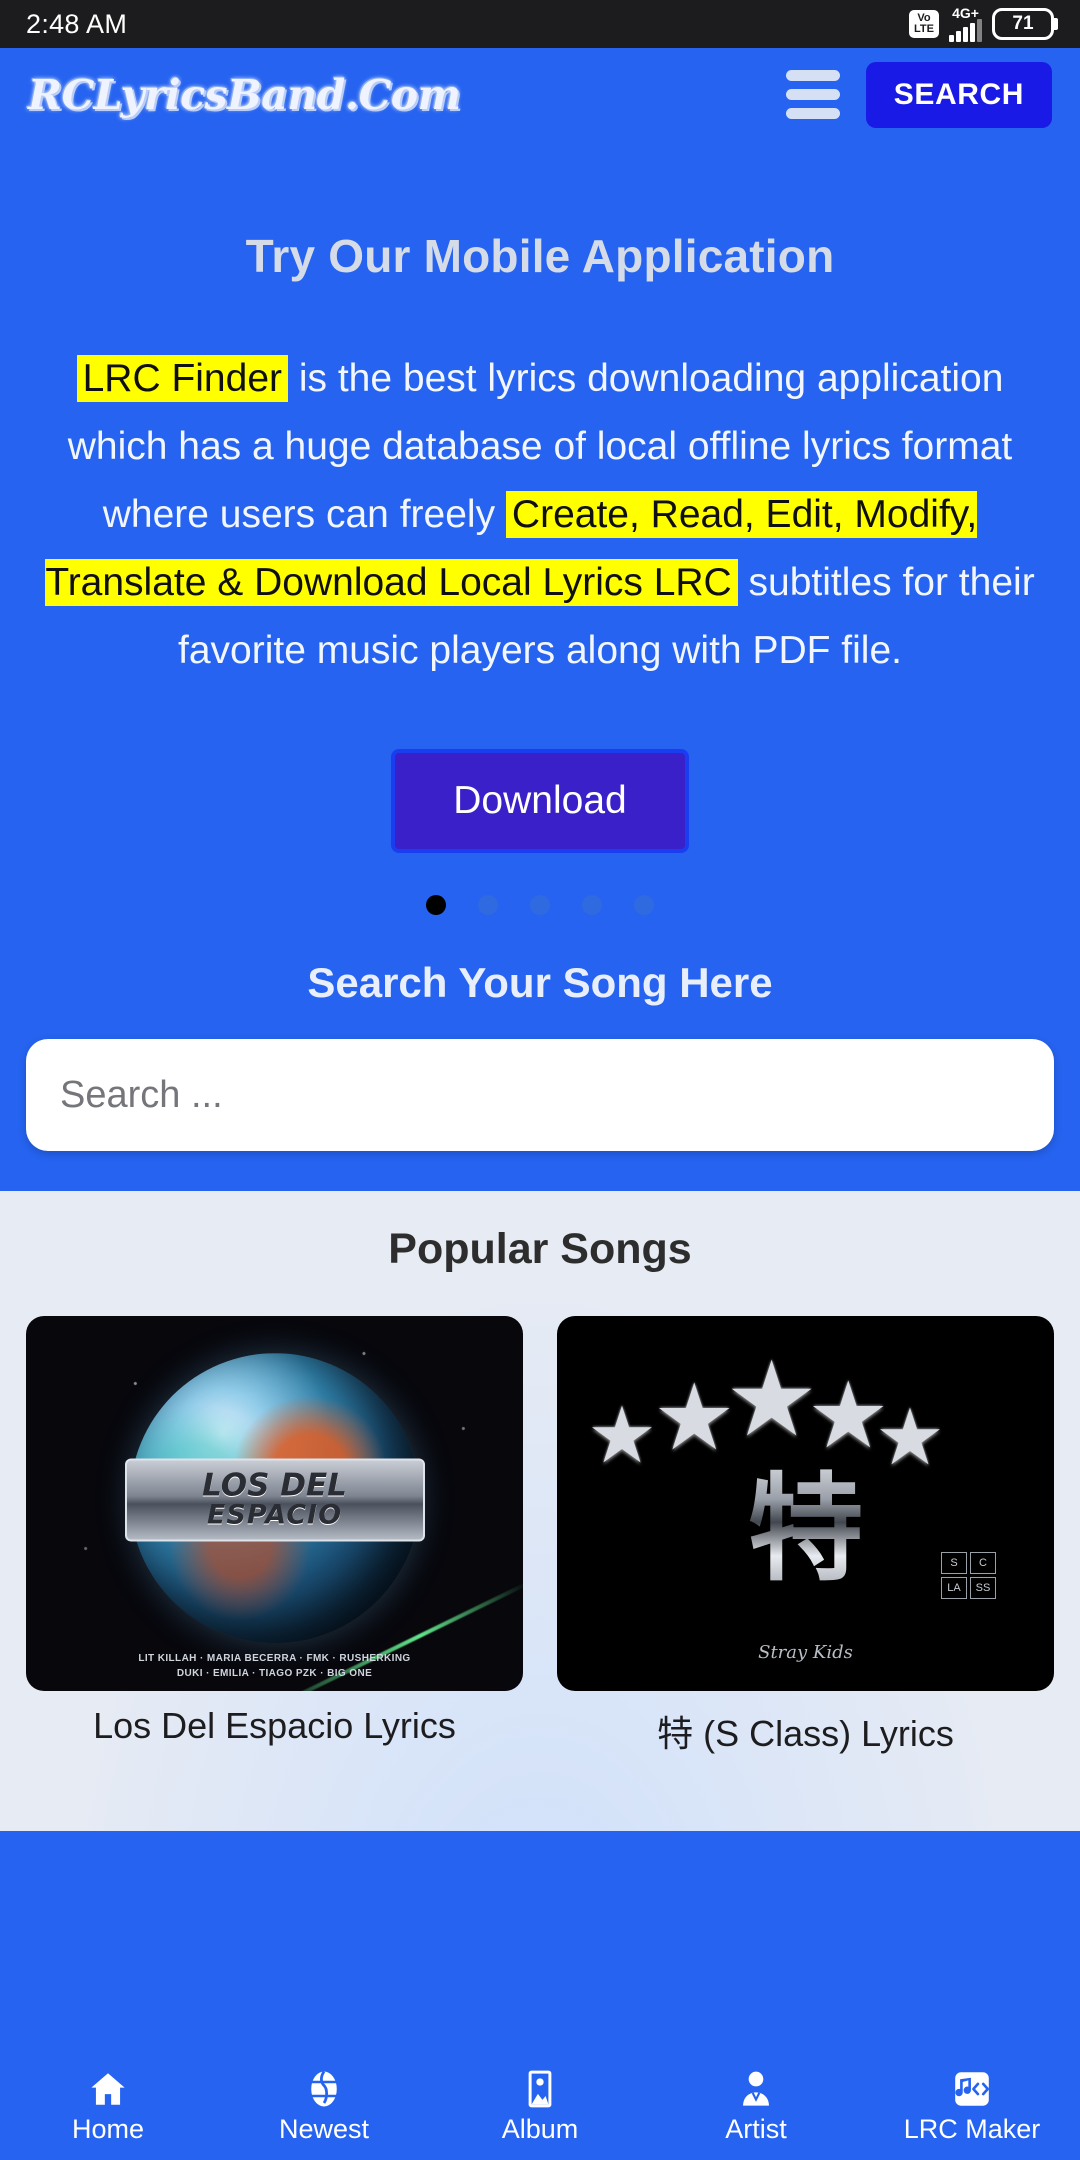 This screenshot has width=1080, height=2160. Describe the element at coordinates (324, 2089) in the screenshot. I see `globe-icon` at that location.